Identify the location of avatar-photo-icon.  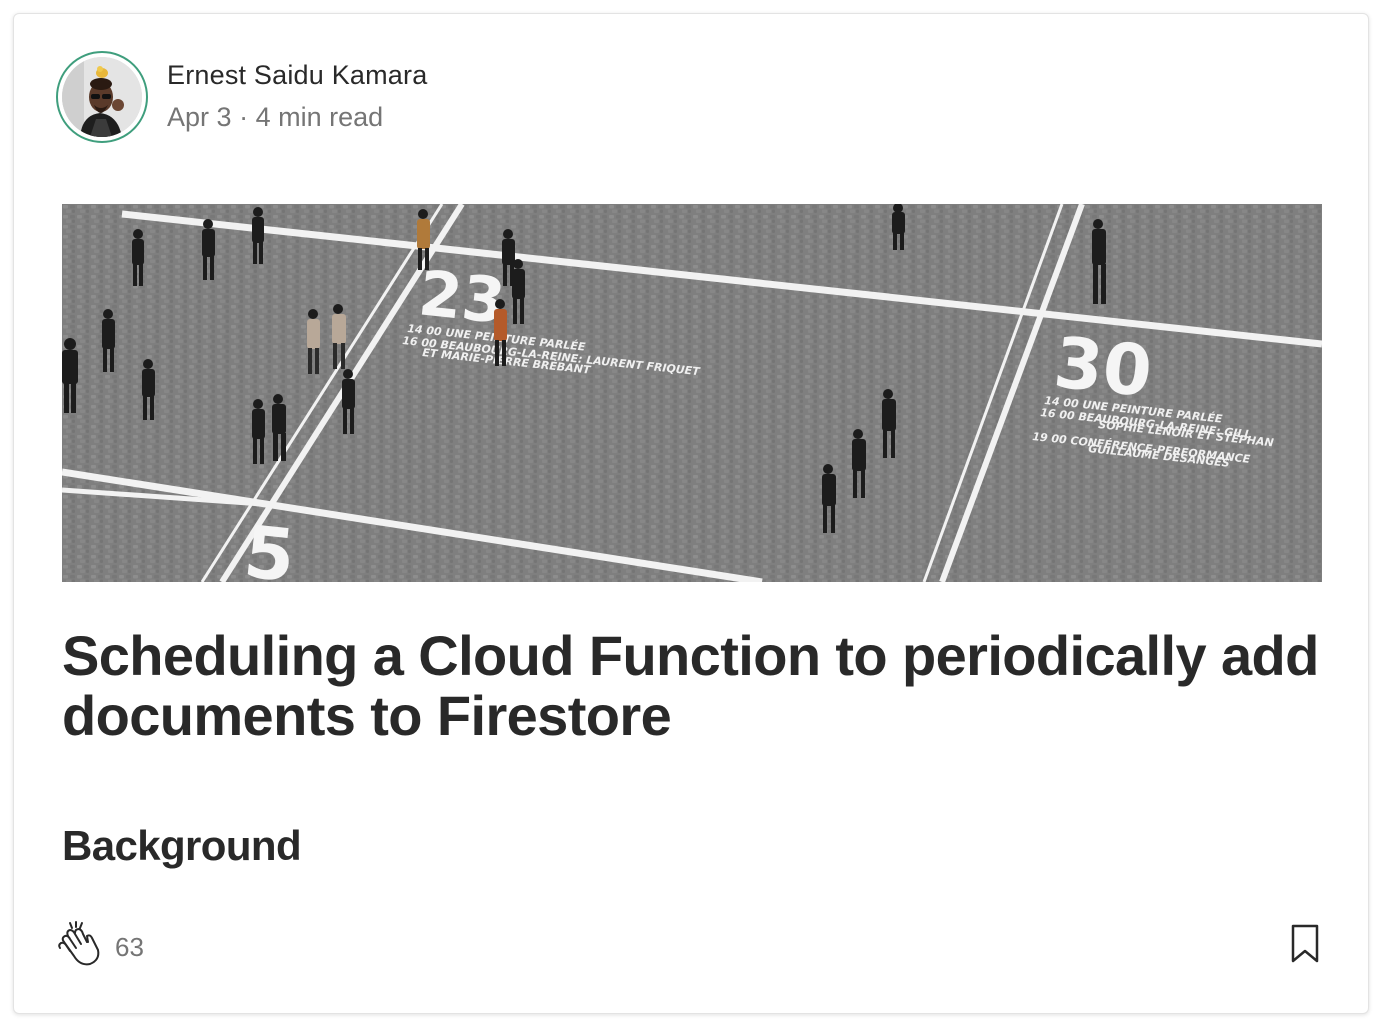
(102, 97).